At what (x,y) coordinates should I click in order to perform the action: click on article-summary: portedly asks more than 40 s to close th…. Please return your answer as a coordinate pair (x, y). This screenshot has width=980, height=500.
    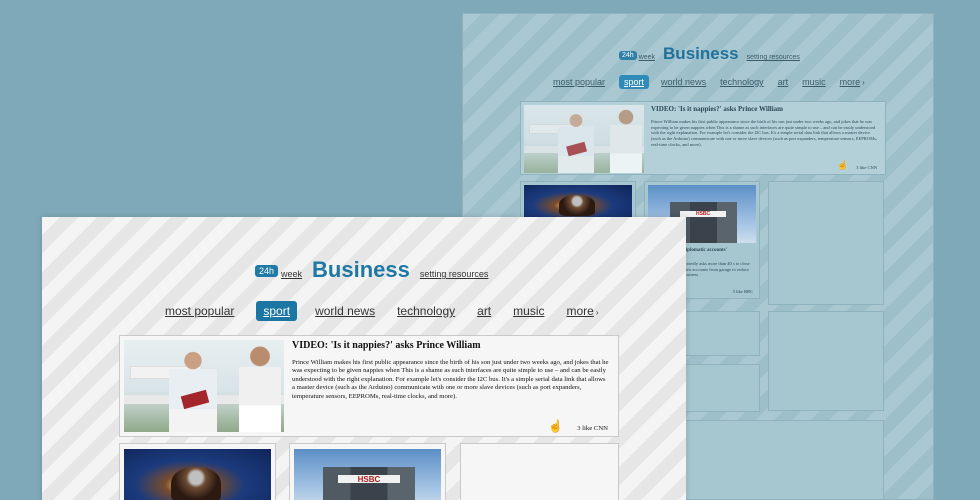
    Looking at the image, I should click on (716, 269).